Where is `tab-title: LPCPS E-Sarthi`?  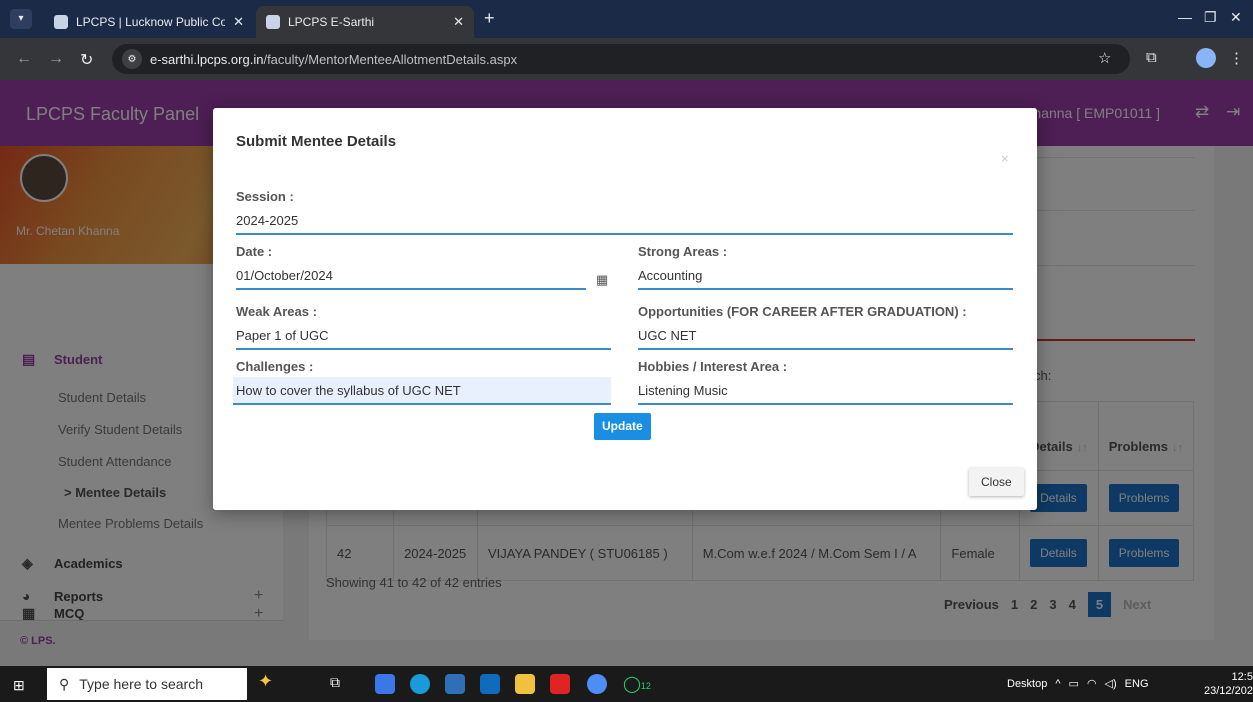 tab-title: LPCPS E-Sarthi is located at coordinates (331, 22).